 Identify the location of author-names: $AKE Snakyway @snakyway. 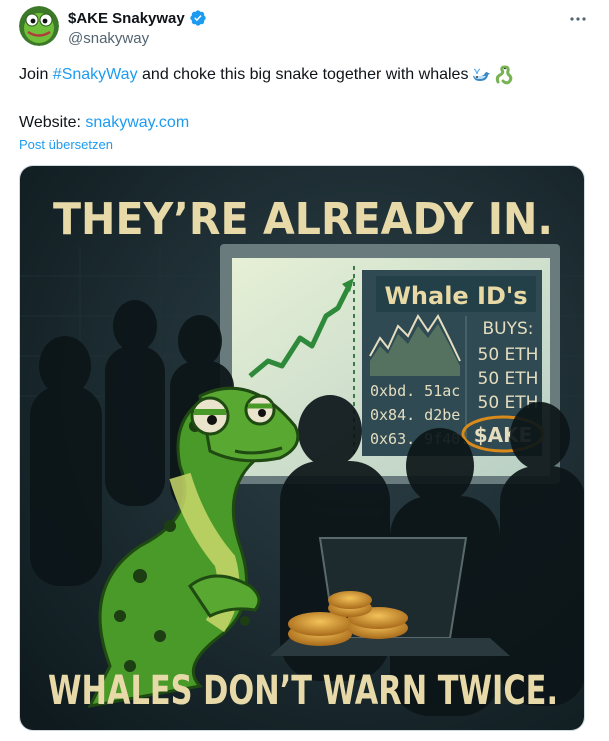
(137, 27).